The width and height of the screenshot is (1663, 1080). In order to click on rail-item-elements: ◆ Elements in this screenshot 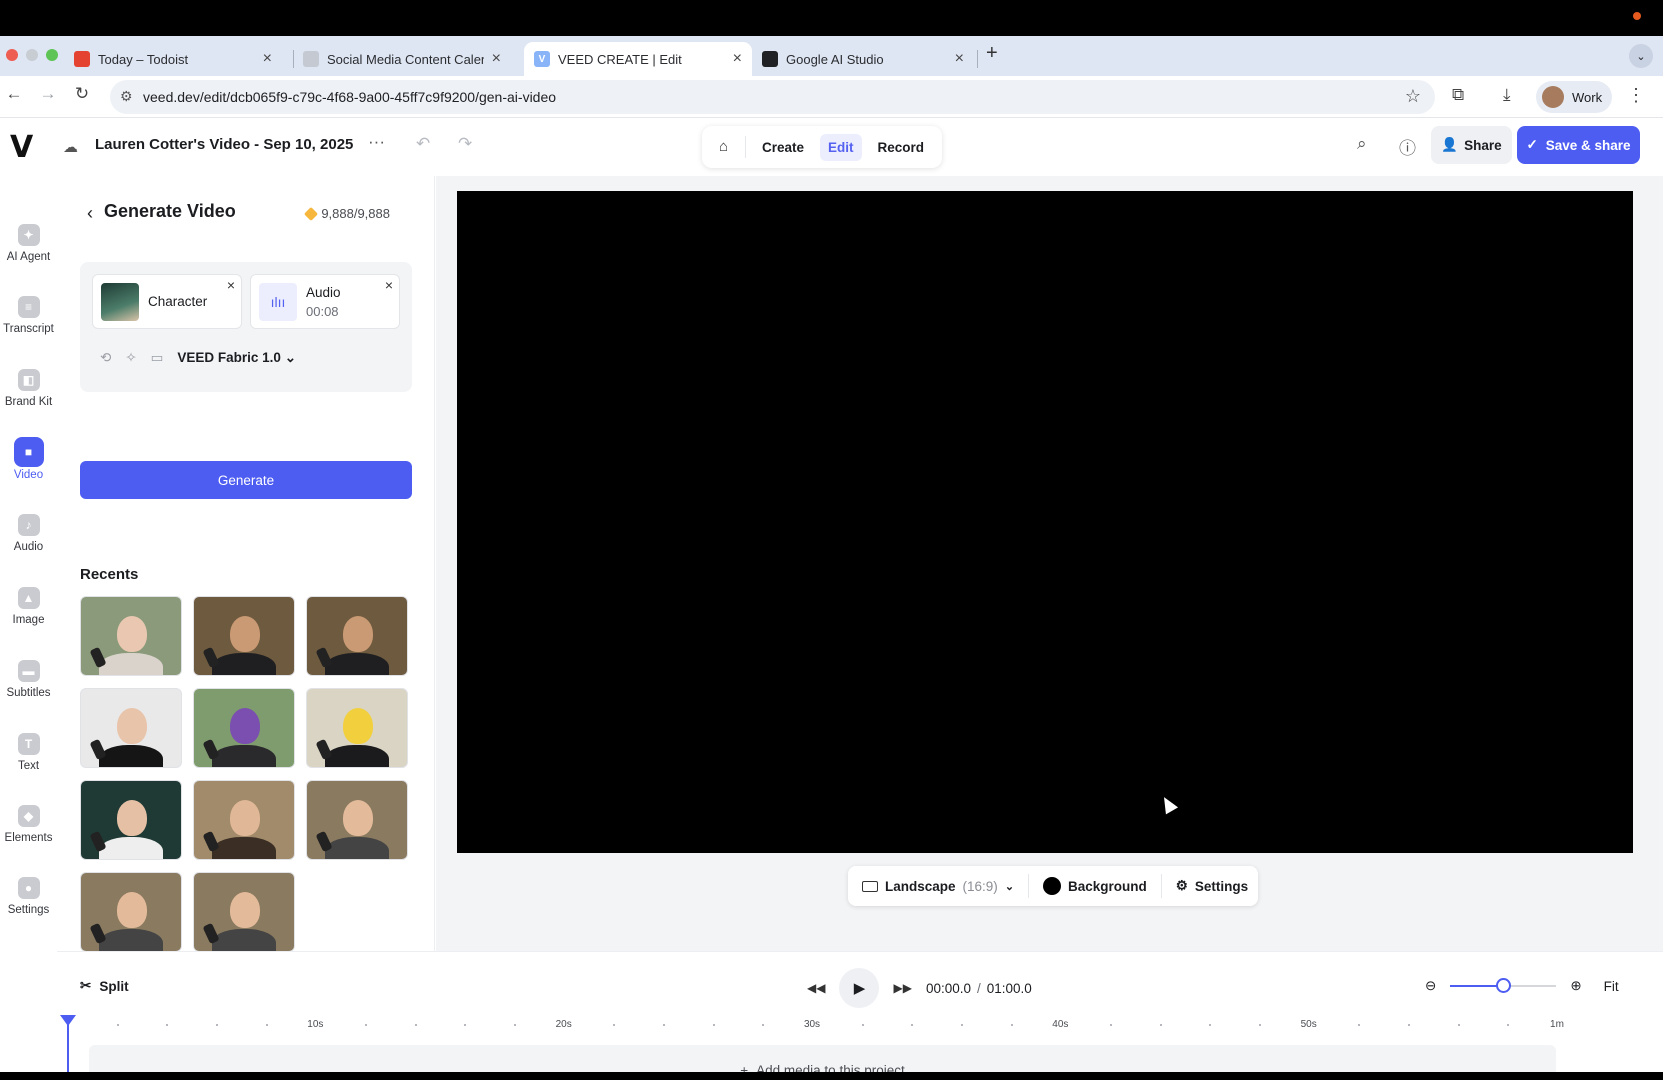, I will do `click(28, 824)`.